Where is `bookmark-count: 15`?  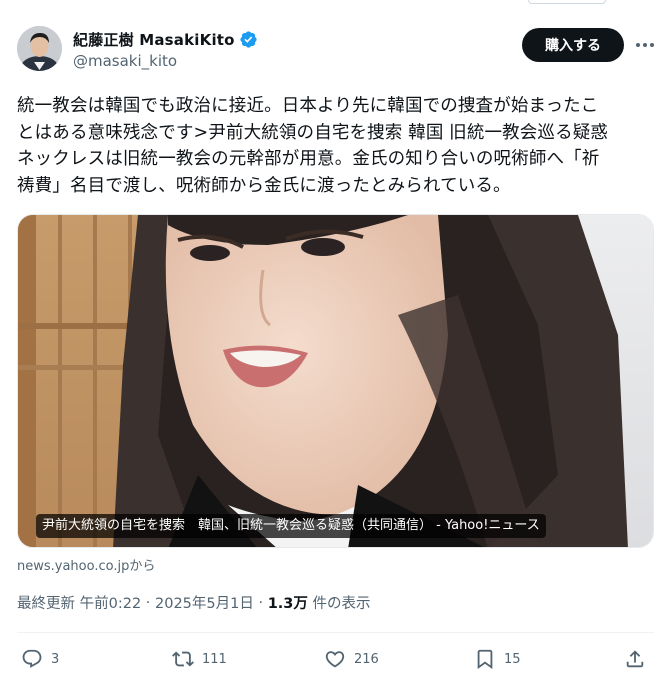
bookmark-count: 15 is located at coordinates (512, 659).